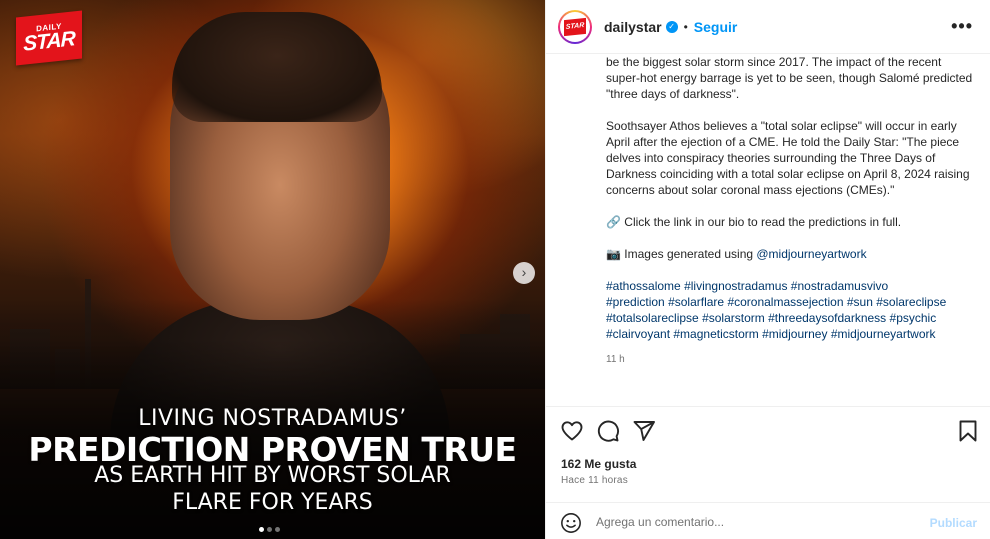 The width and height of the screenshot is (990, 539). What do you see at coordinates (615, 359) in the screenshot?
I see `caption-timestamp: 11 h` at bounding box center [615, 359].